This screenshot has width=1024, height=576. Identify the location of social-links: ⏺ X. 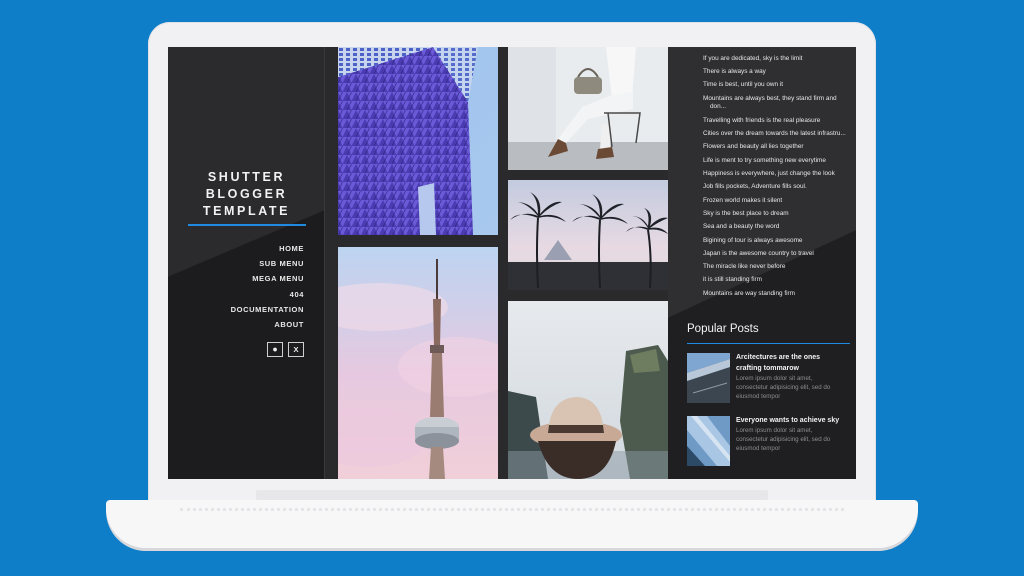
(285, 349).